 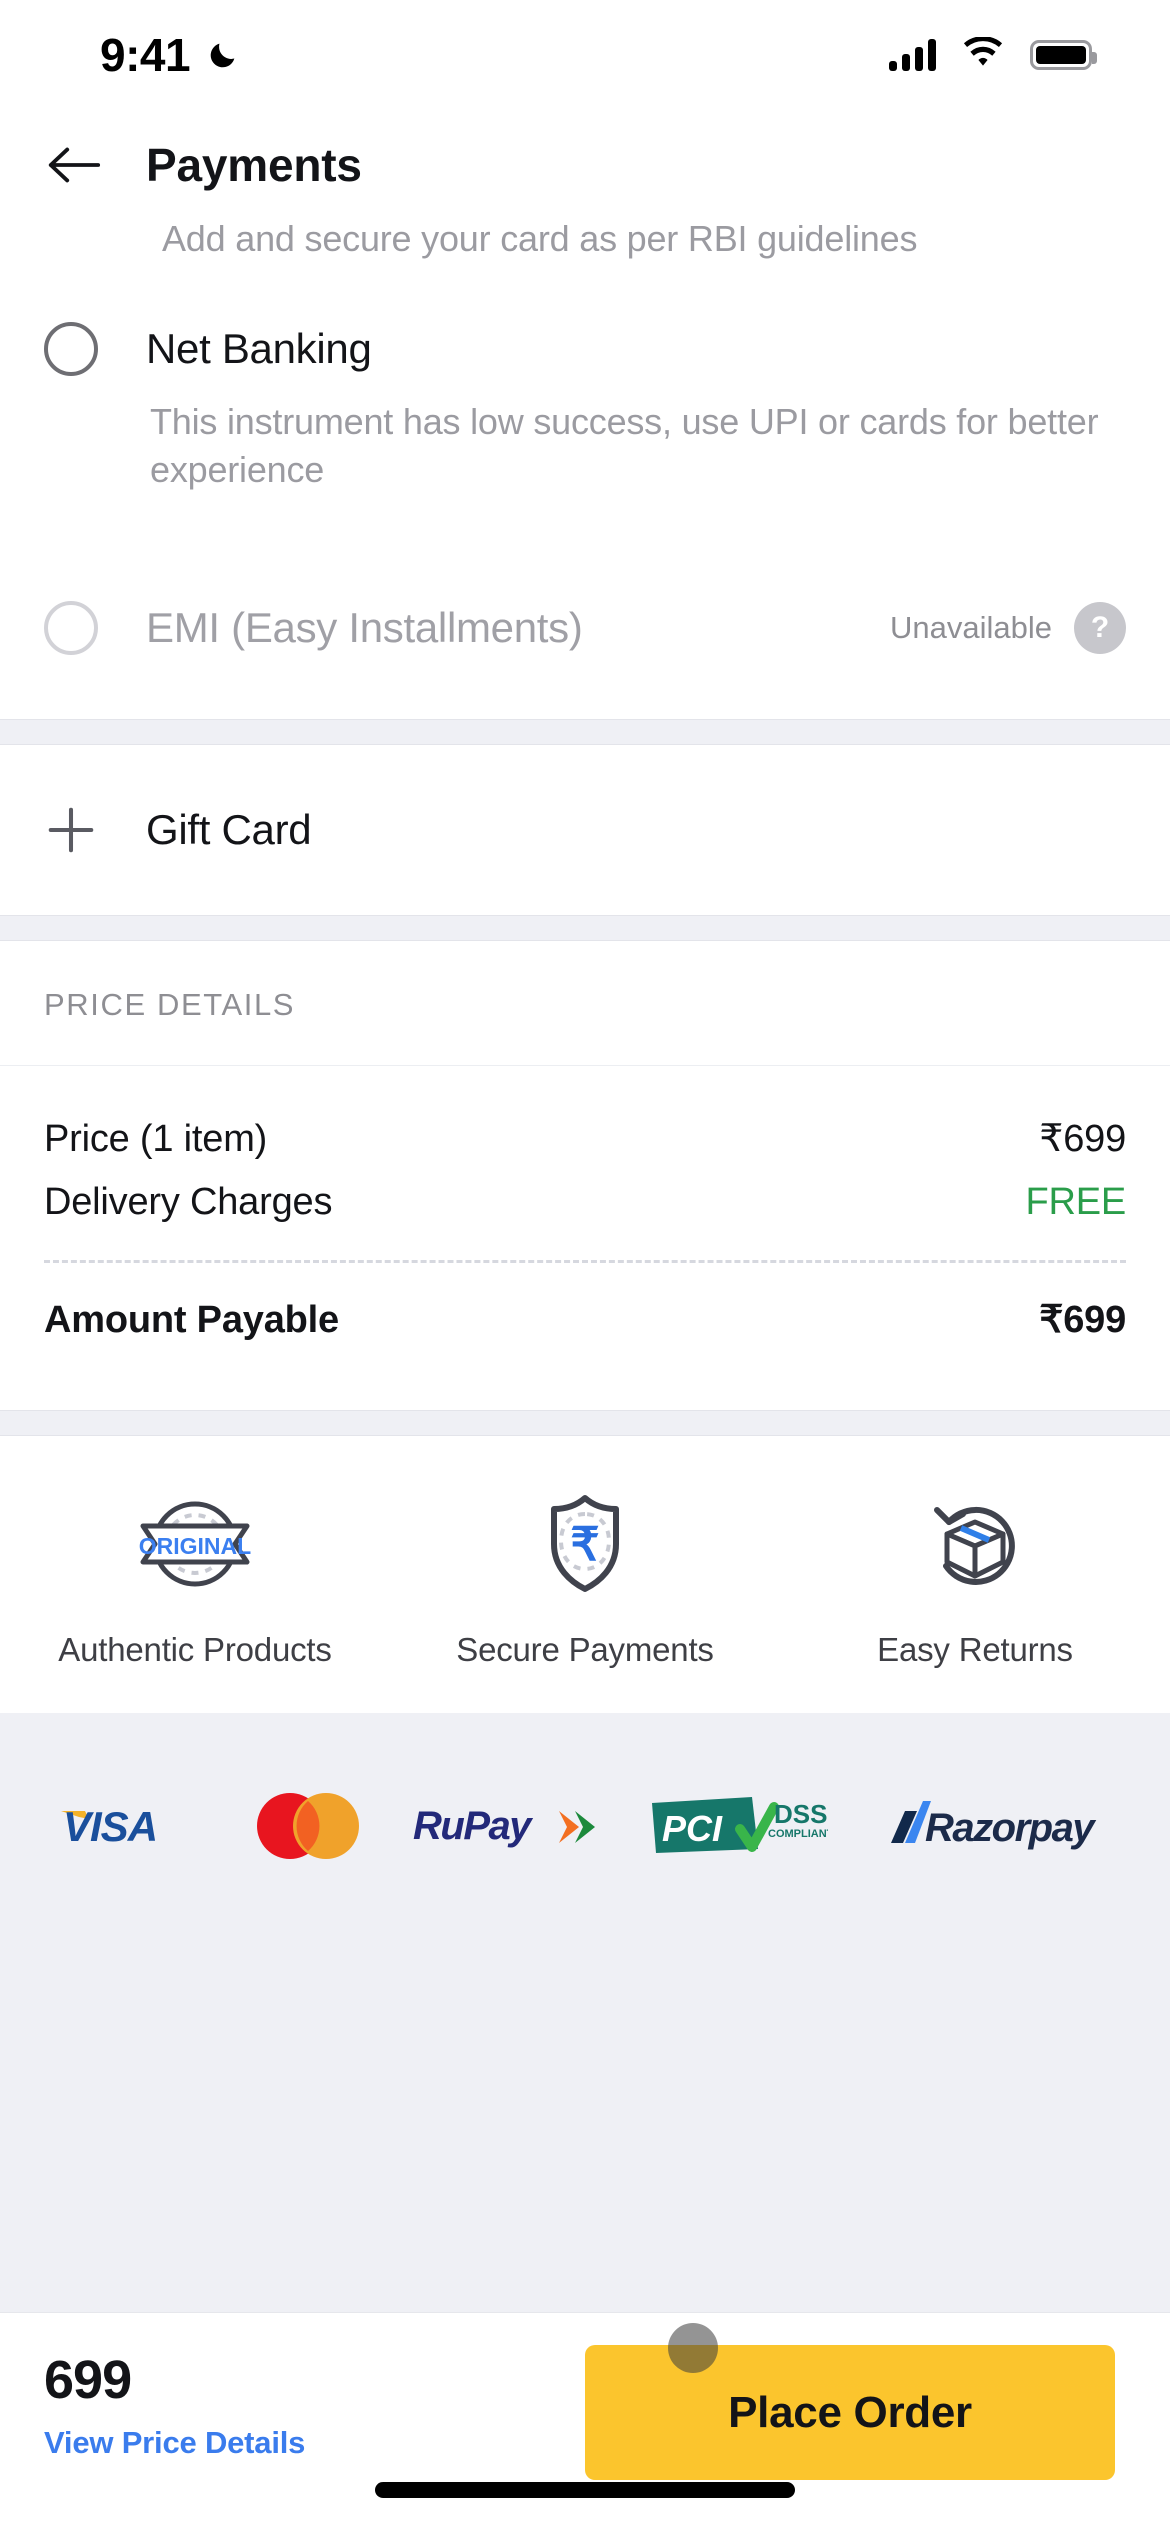 What do you see at coordinates (71, 628) in the screenshot?
I see `radio-emi` at bounding box center [71, 628].